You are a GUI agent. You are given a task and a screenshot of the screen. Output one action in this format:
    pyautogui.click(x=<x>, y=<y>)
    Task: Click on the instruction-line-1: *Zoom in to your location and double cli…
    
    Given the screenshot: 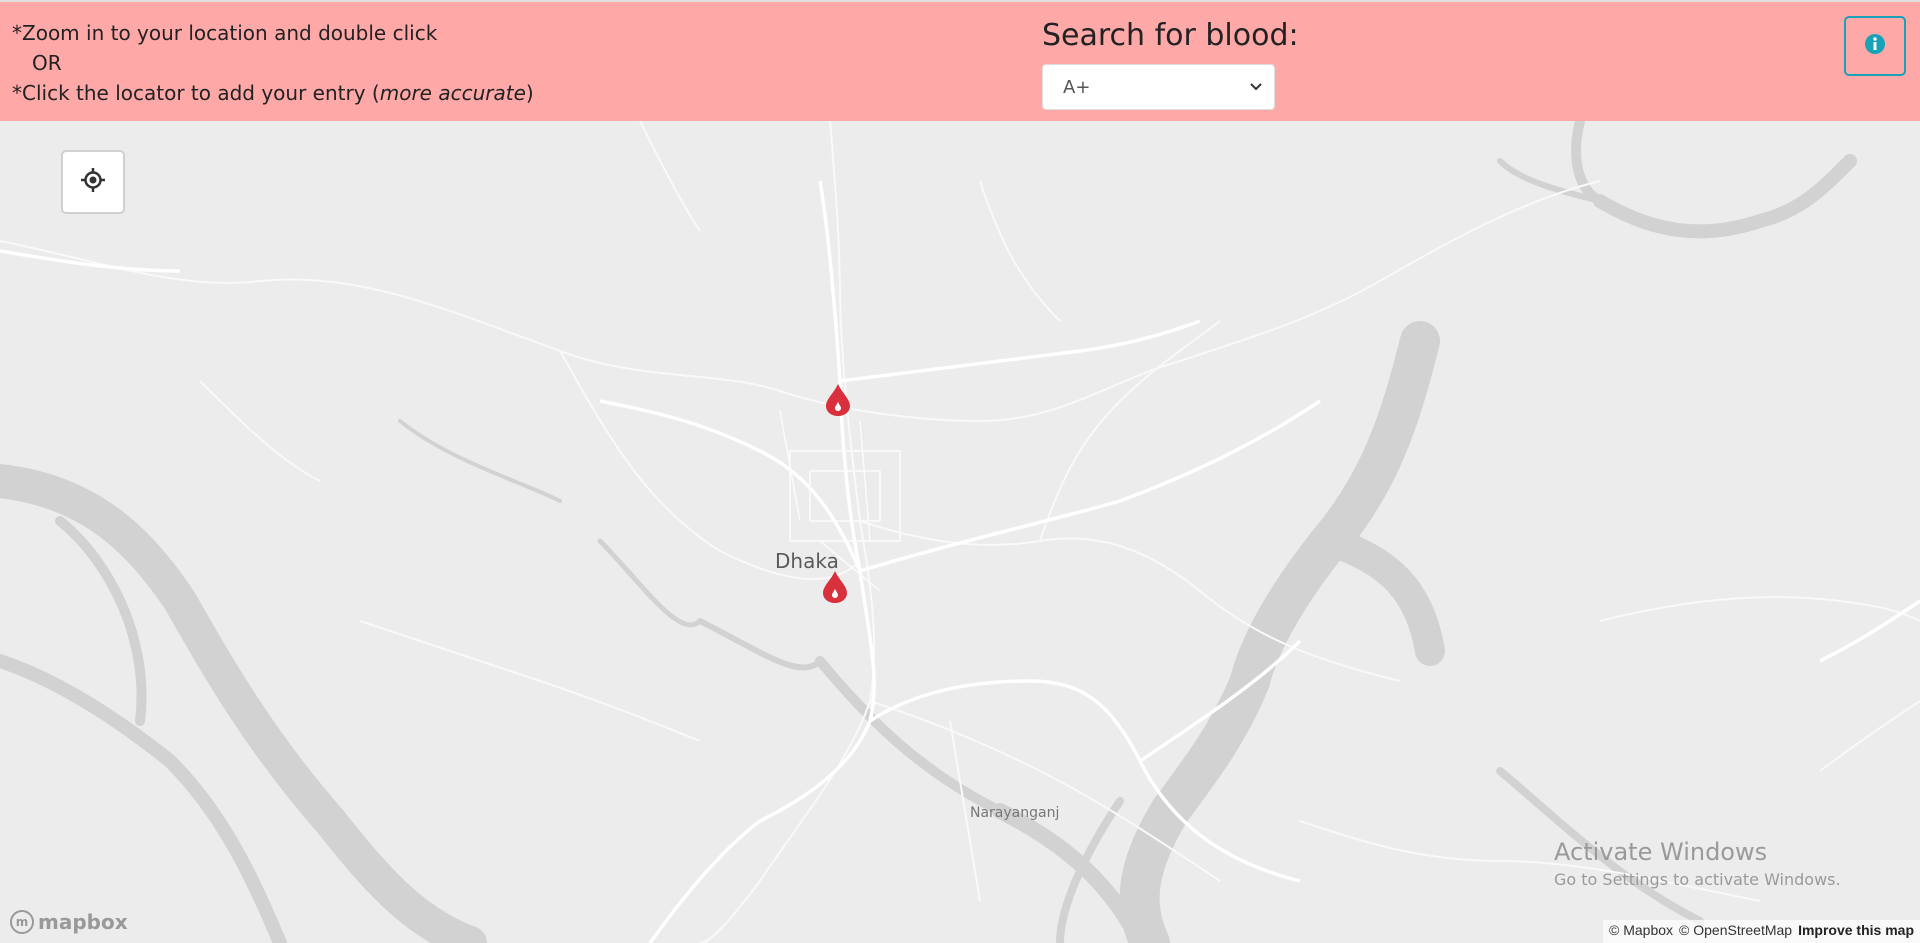 What is the action you would take?
    pyautogui.click(x=225, y=33)
    